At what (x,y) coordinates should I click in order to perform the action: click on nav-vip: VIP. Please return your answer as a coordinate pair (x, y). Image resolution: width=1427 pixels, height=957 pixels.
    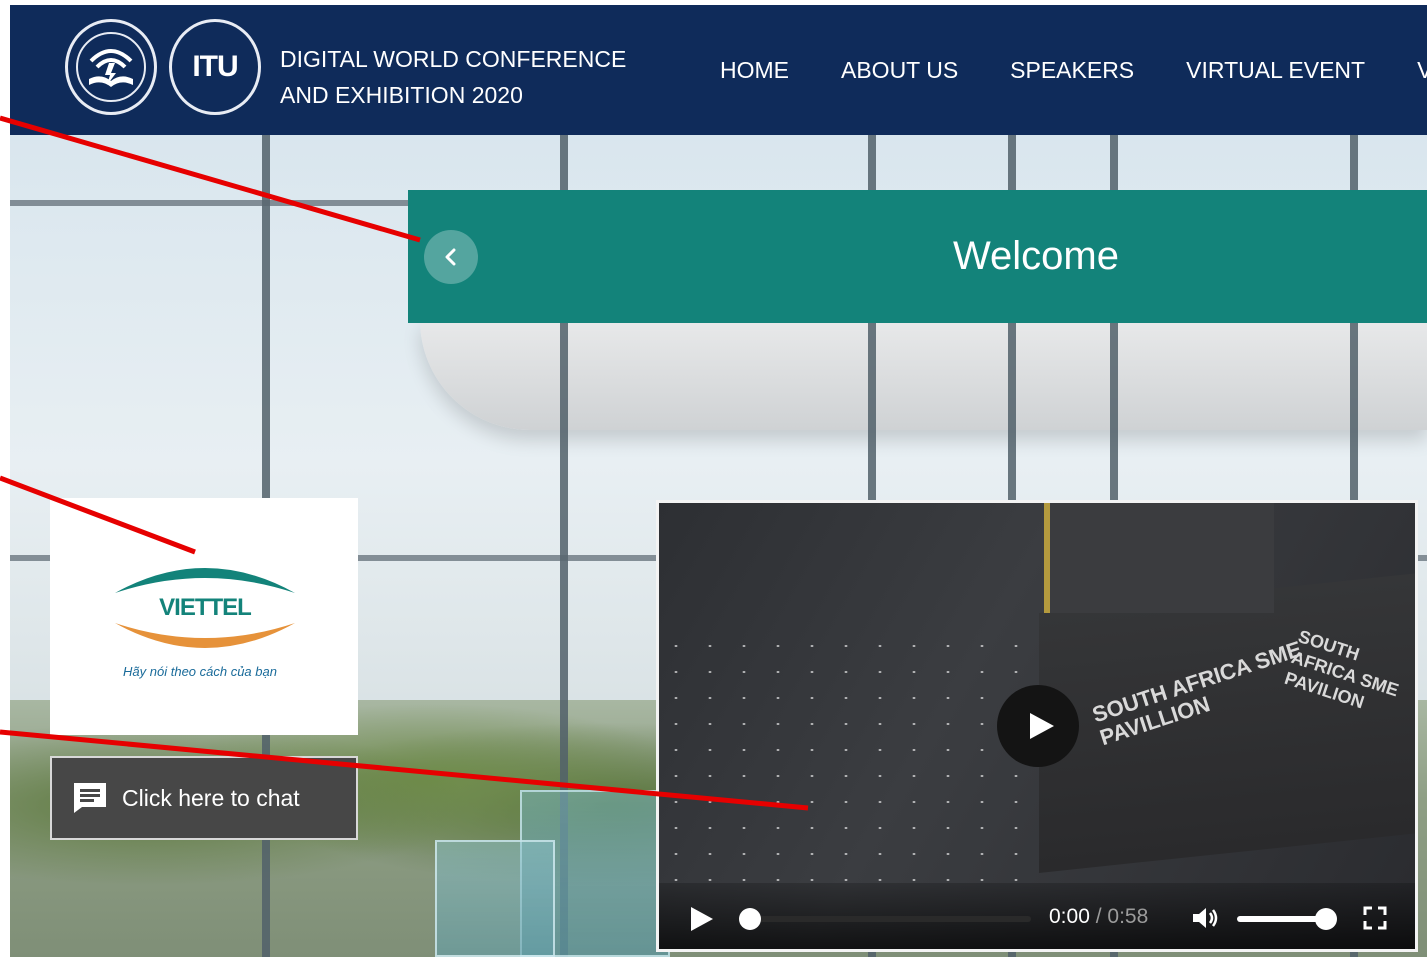
    Looking at the image, I should click on (1422, 70).